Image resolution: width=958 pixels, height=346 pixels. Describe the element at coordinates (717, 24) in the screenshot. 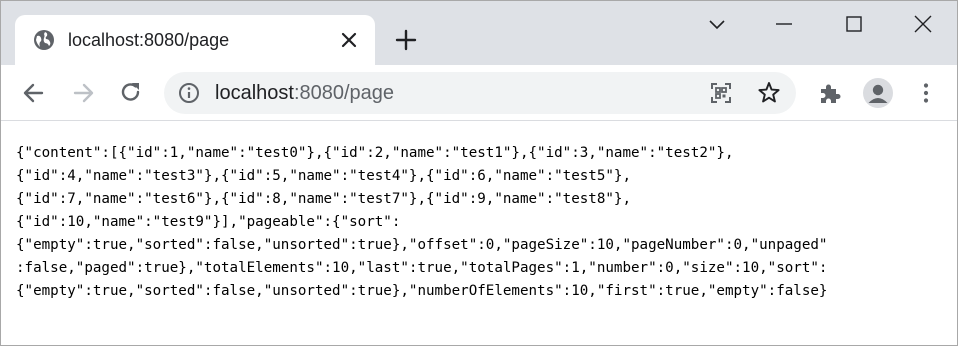

I see `chevron-down-icon` at that location.